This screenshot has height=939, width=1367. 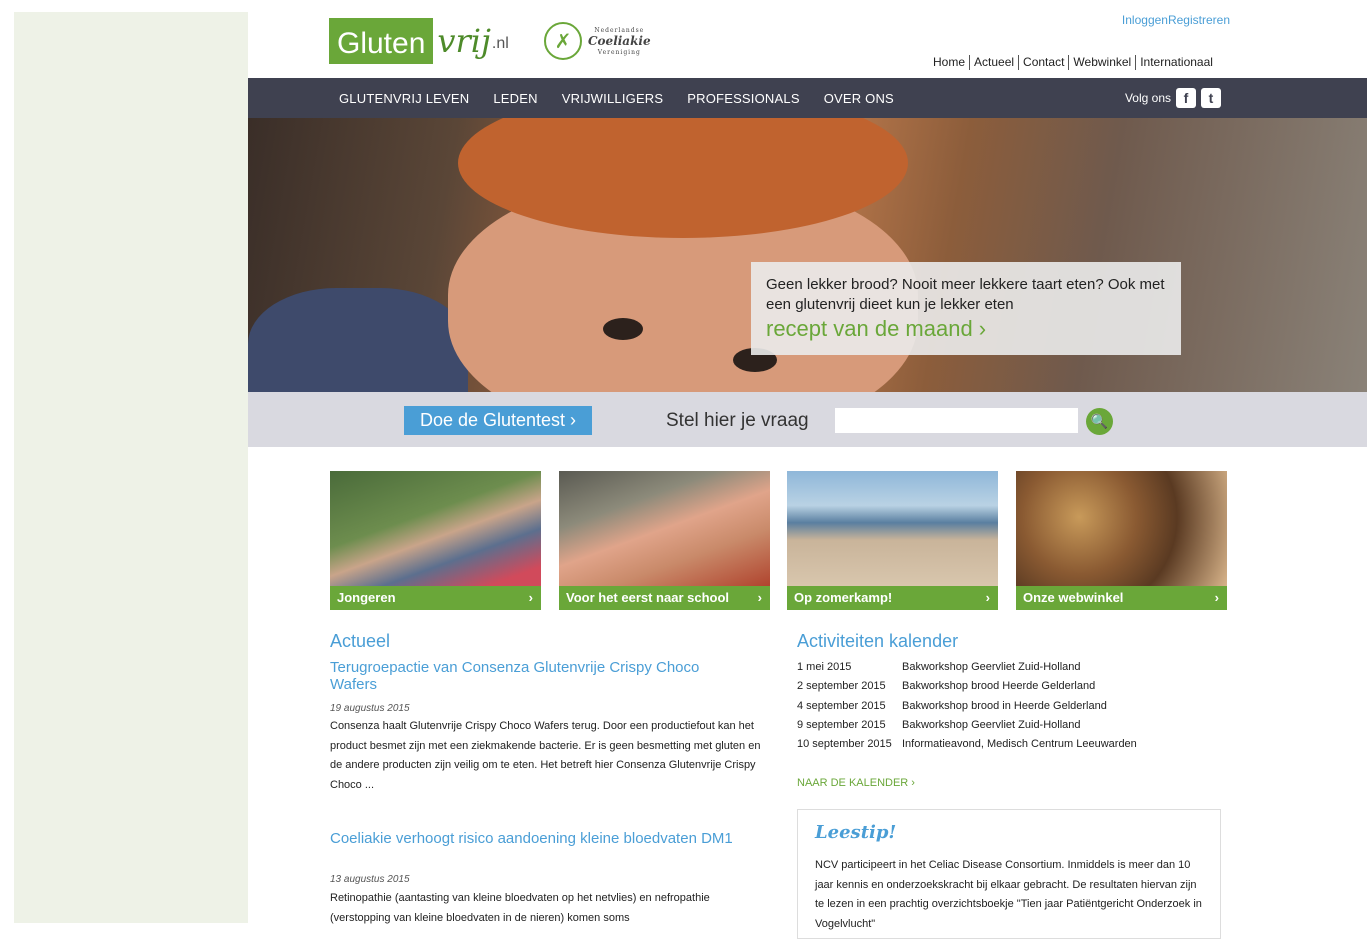 What do you see at coordinates (1145, 20) in the screenshot?
I see `login-link: Inloggen` at bounding box center [1145, 20].